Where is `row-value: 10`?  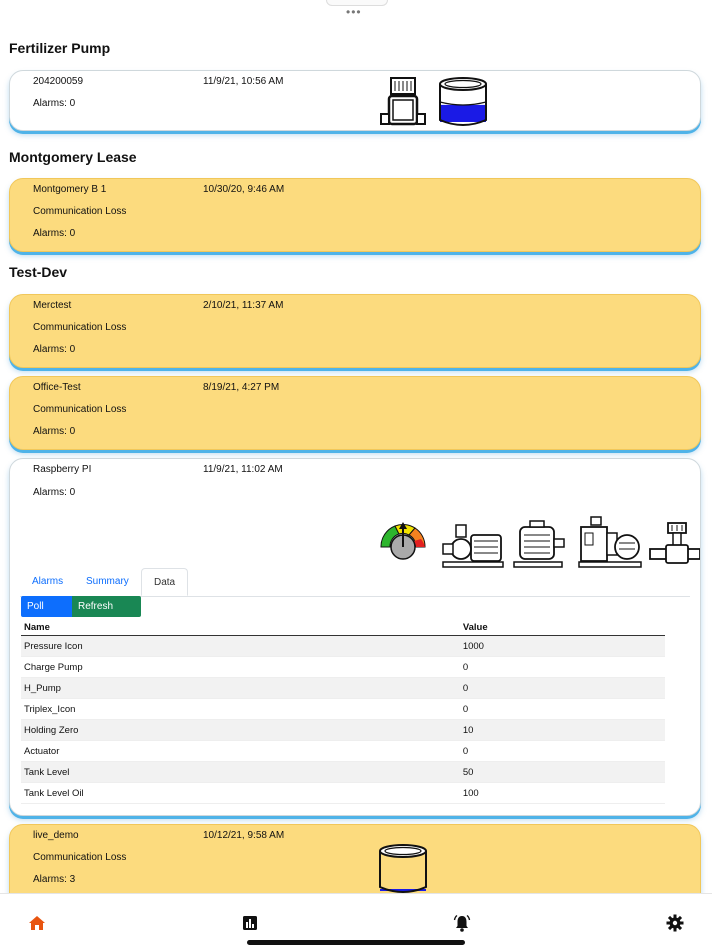 row-value: 10 is located at coordinates (562, 730).